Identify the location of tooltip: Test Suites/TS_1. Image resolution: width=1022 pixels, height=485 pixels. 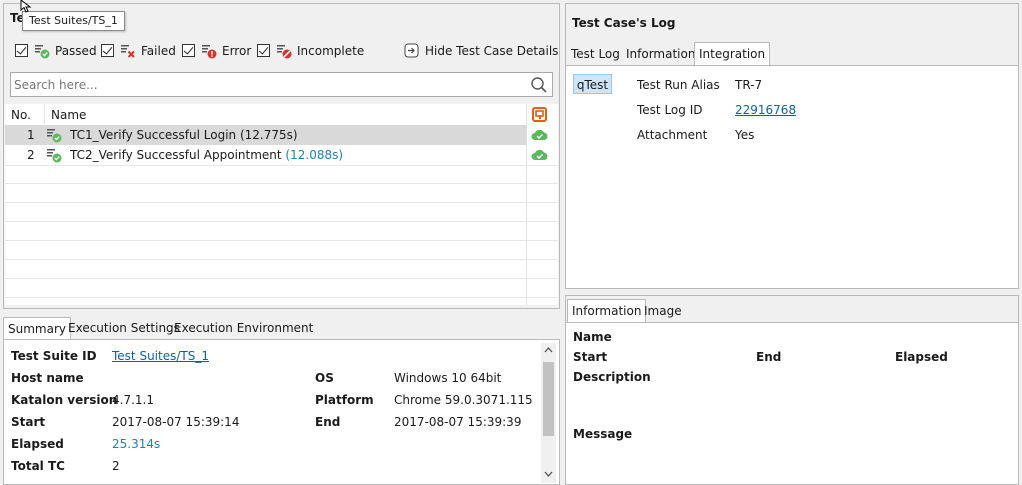
(73, 21).